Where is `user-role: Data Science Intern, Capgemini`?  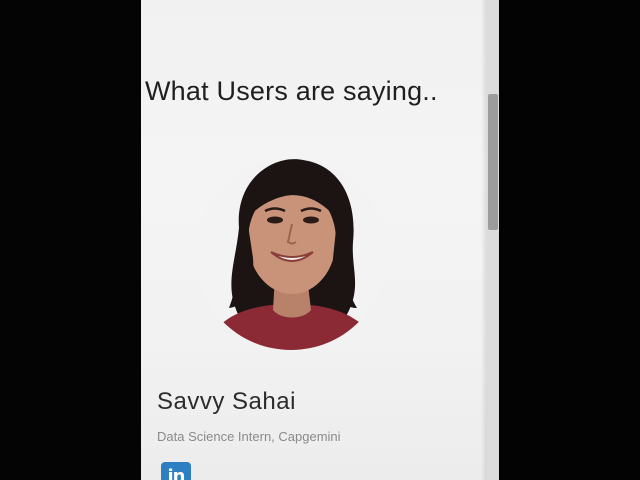 user-role: Data Science Intern, Capgemini is located at coordinates (249, 436).